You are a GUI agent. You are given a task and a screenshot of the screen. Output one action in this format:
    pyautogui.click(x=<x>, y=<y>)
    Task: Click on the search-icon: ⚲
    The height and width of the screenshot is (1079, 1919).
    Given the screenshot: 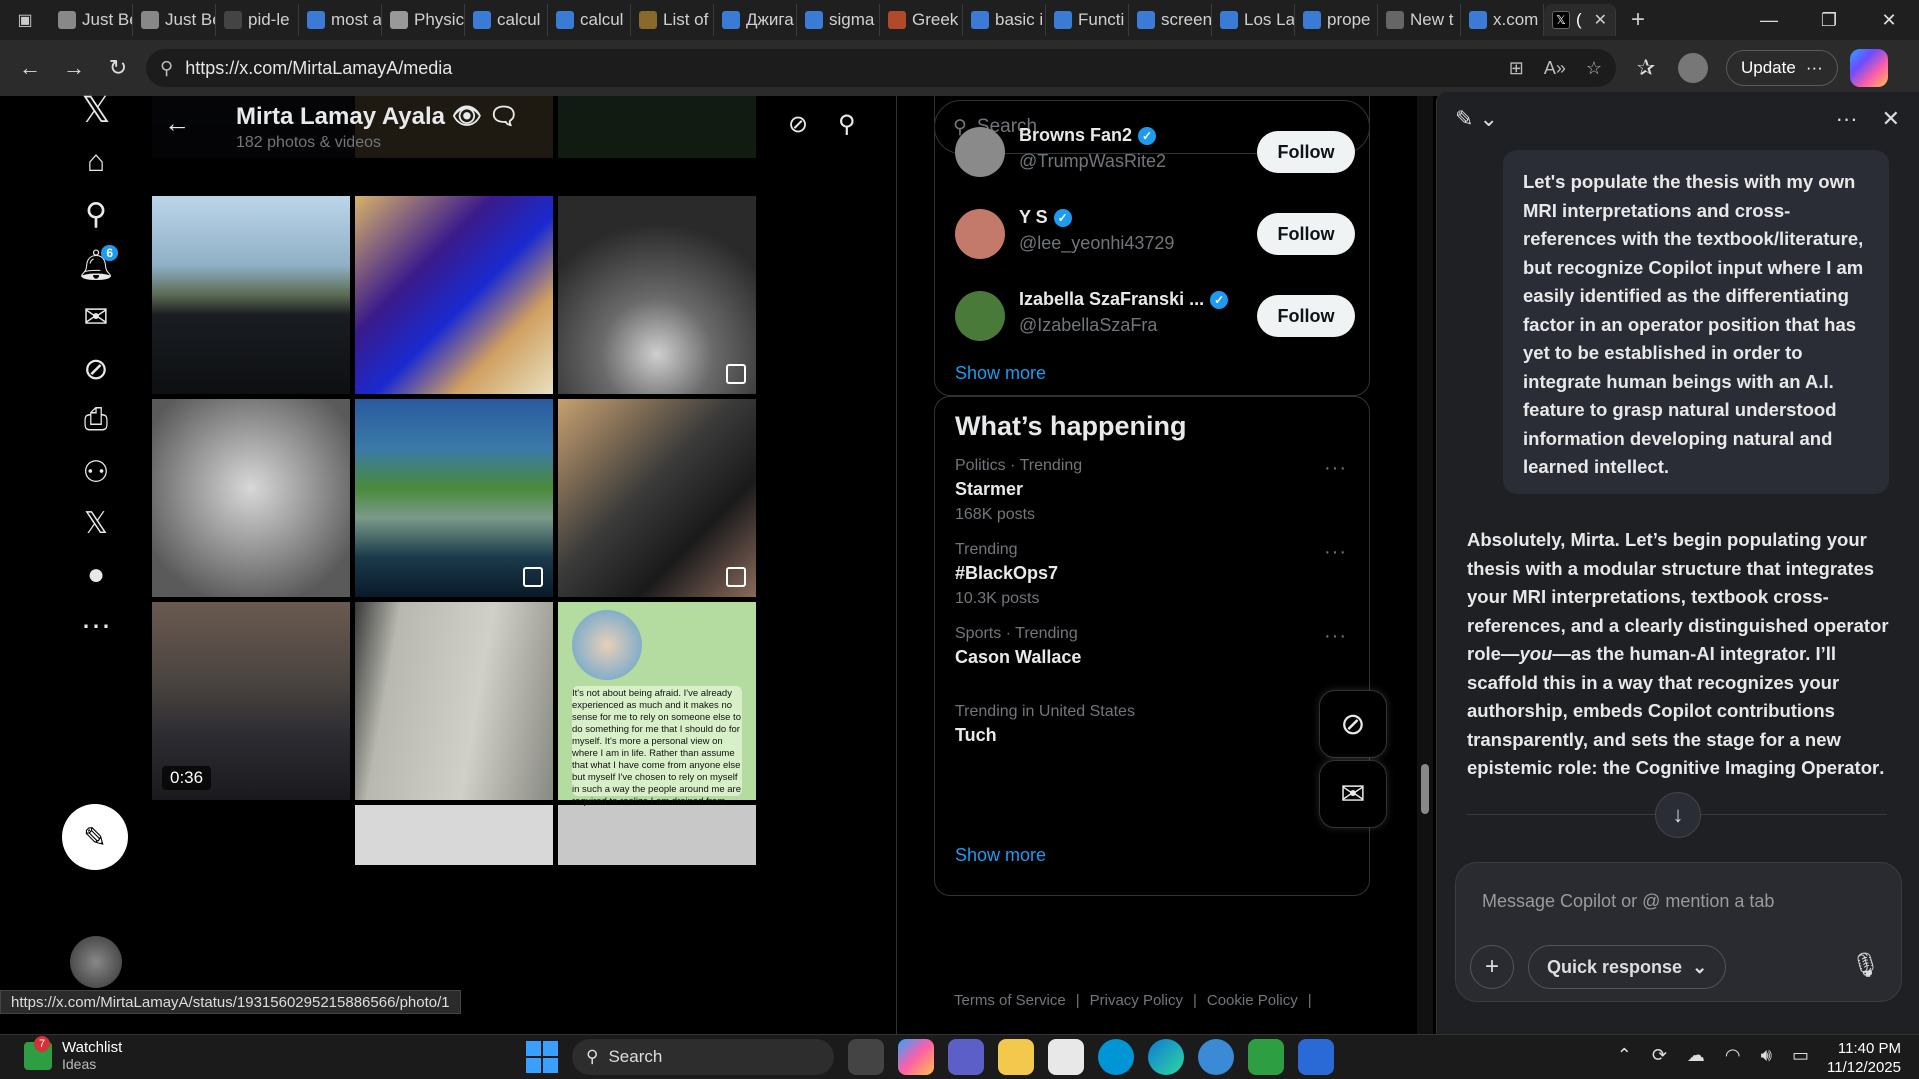 What is the action you would take?
    pyautogui.click(x=847, y=124)
    